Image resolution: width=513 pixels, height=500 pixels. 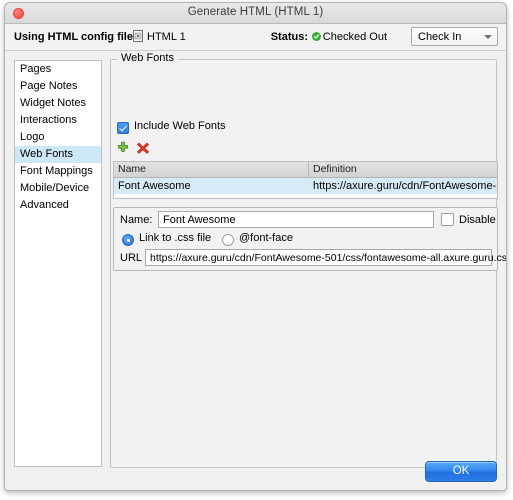 I want to click on sidebar-item-label: Font Mappings, so click(x=56, y=171).